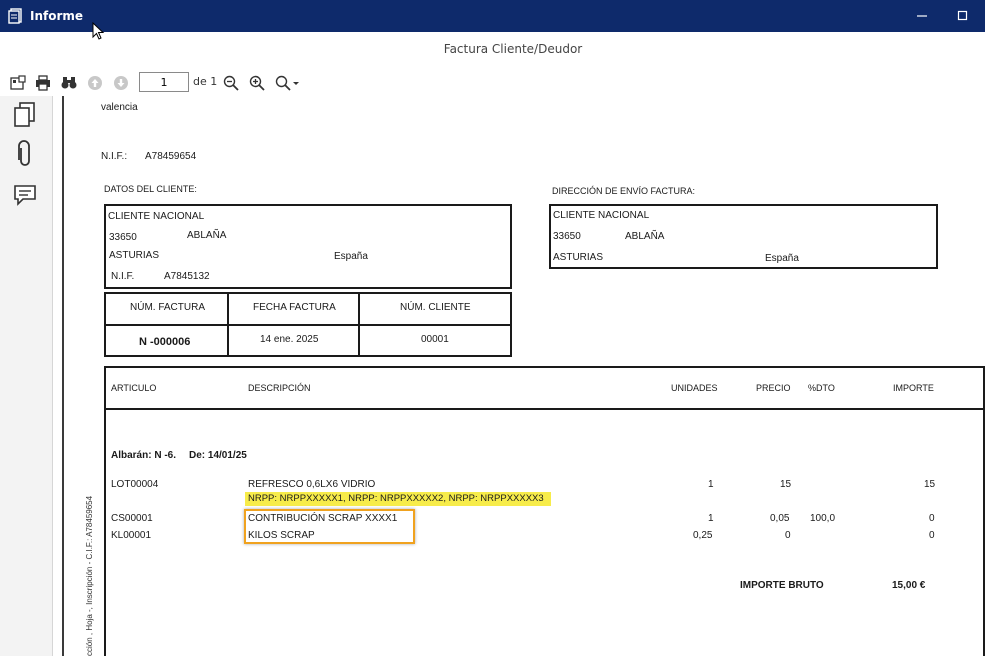  I want to click on client-country: España, so click(351, 256).